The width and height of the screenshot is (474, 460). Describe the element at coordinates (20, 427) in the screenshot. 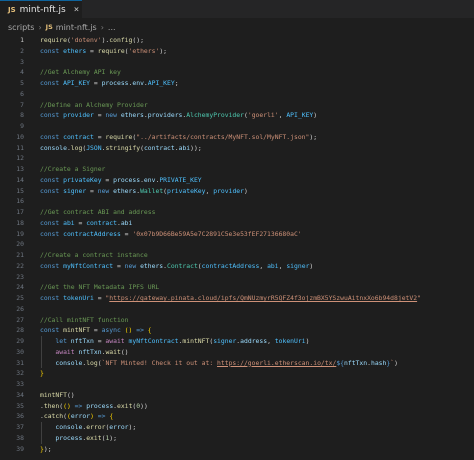

I see `line-number: 37` at that location.